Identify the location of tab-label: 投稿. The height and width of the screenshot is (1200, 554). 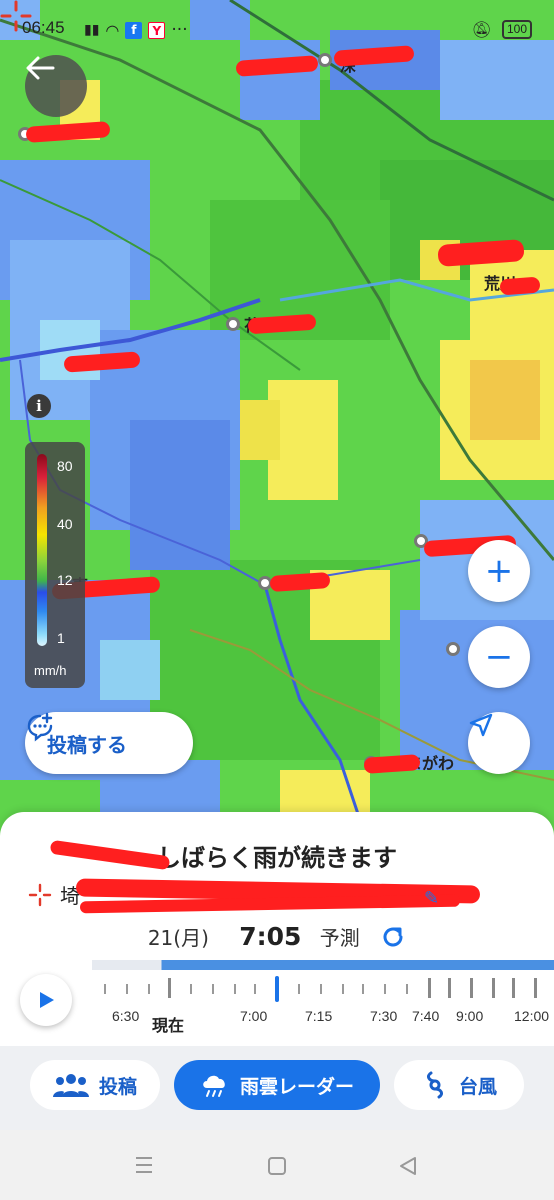
(117, 1086).